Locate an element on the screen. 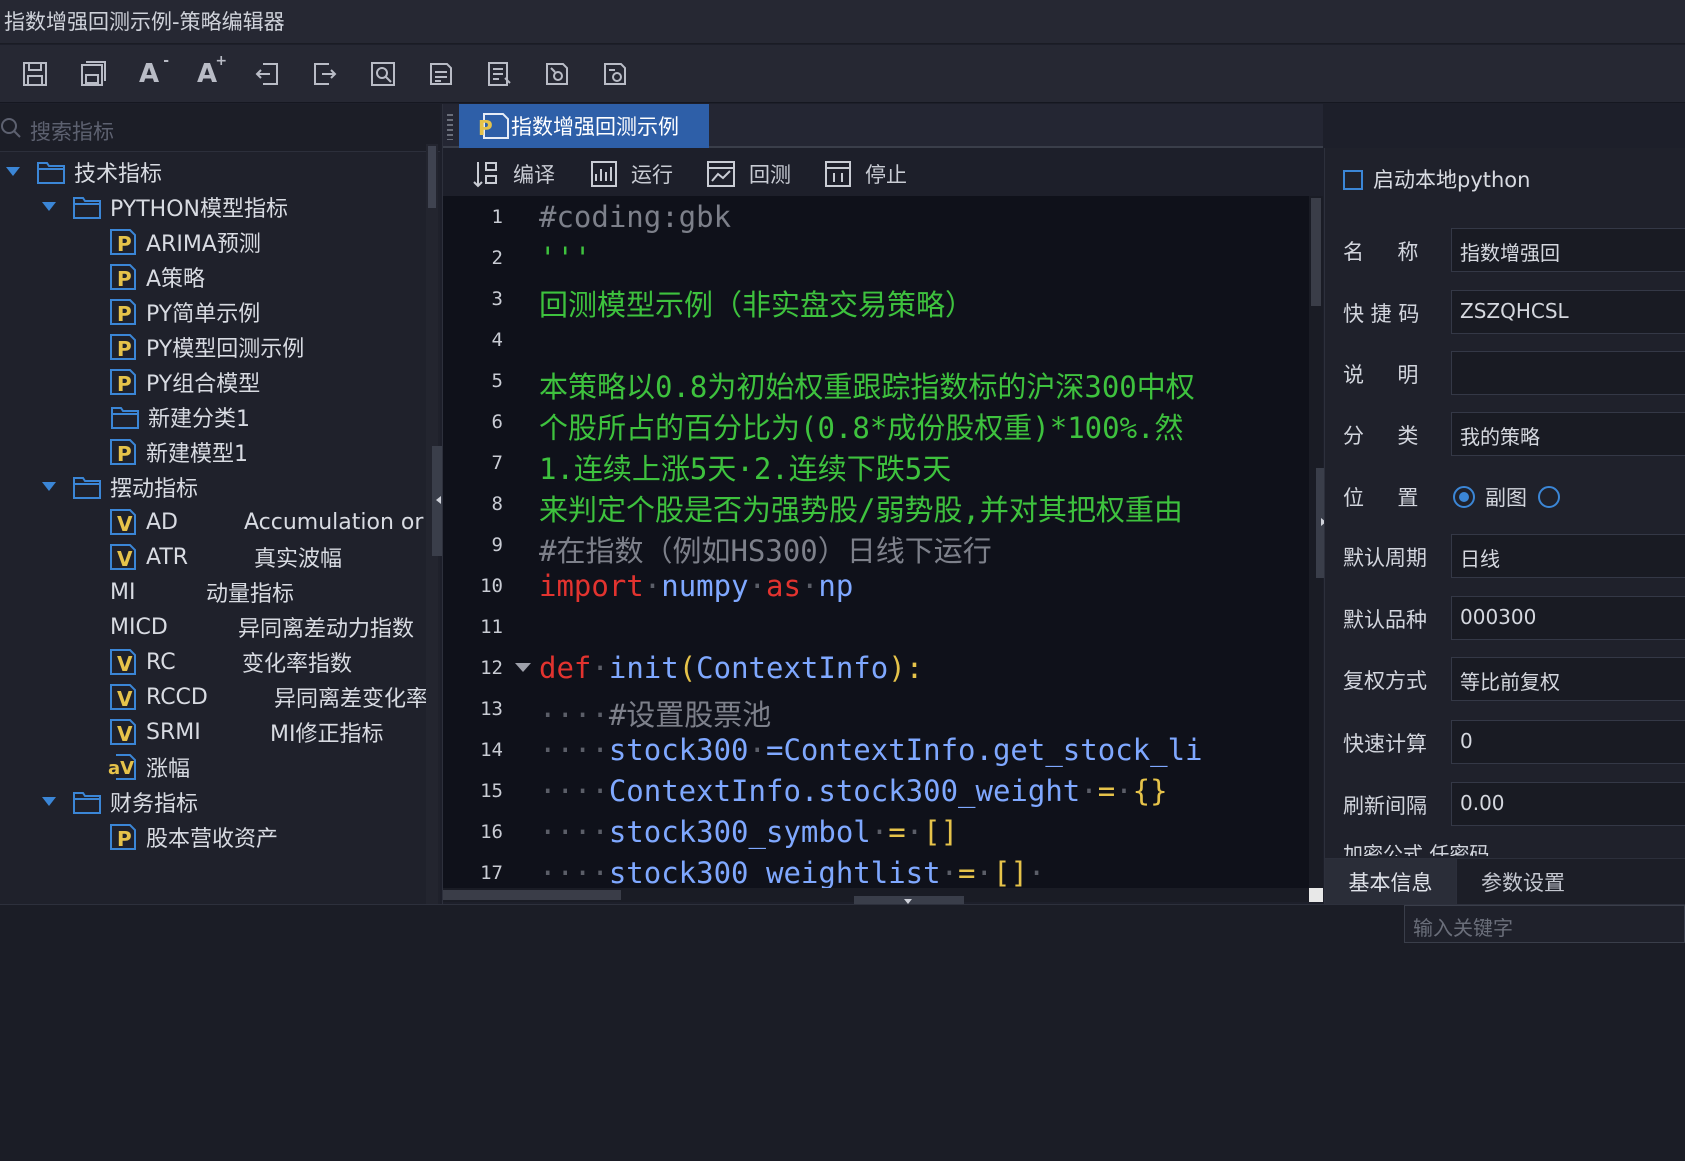  encrypt-row-partial: 加密公式 任密码 is located at coordinates (1416, 847).